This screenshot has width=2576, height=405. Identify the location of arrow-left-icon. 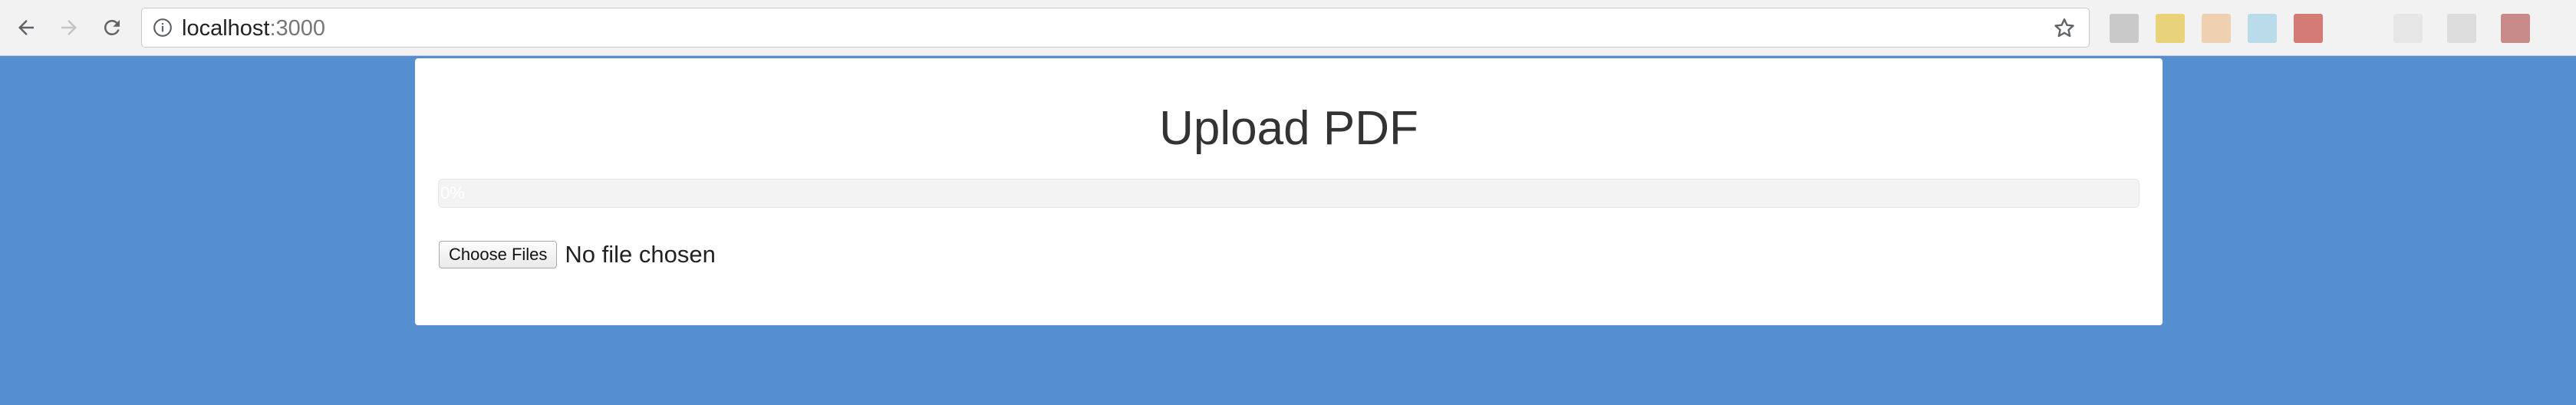
(26, 28).